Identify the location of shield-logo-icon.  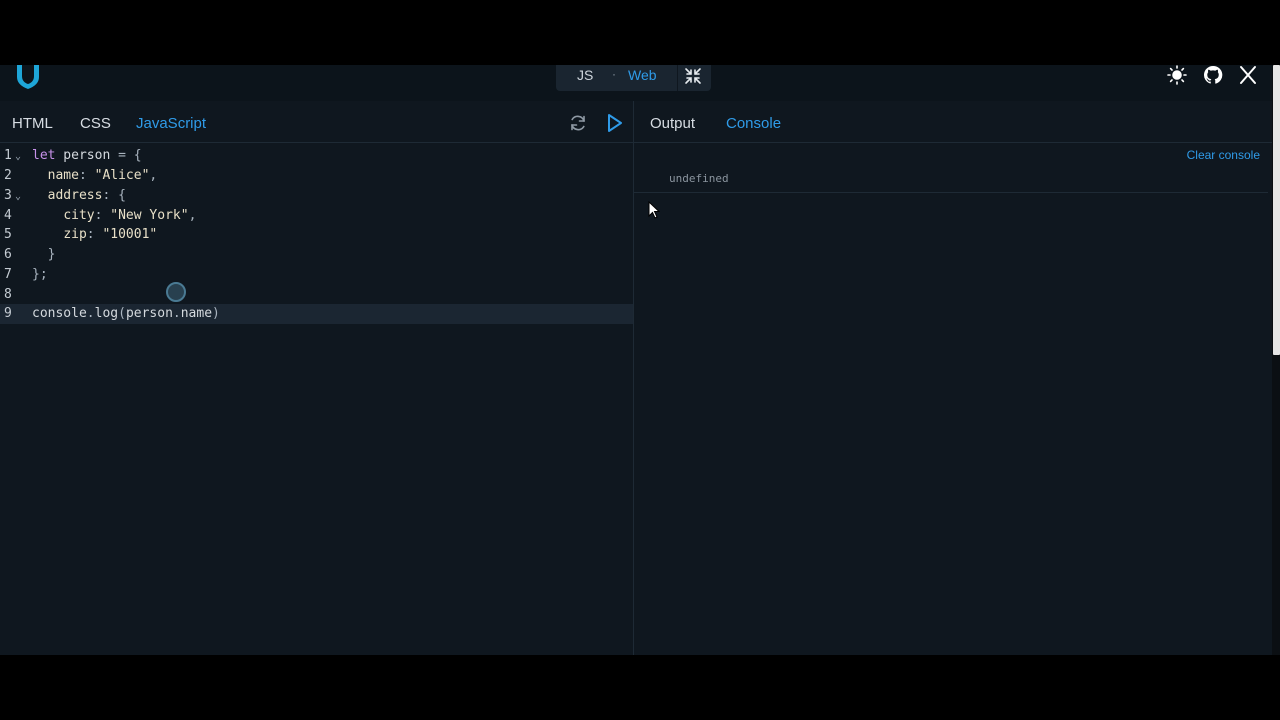
(28, 77).